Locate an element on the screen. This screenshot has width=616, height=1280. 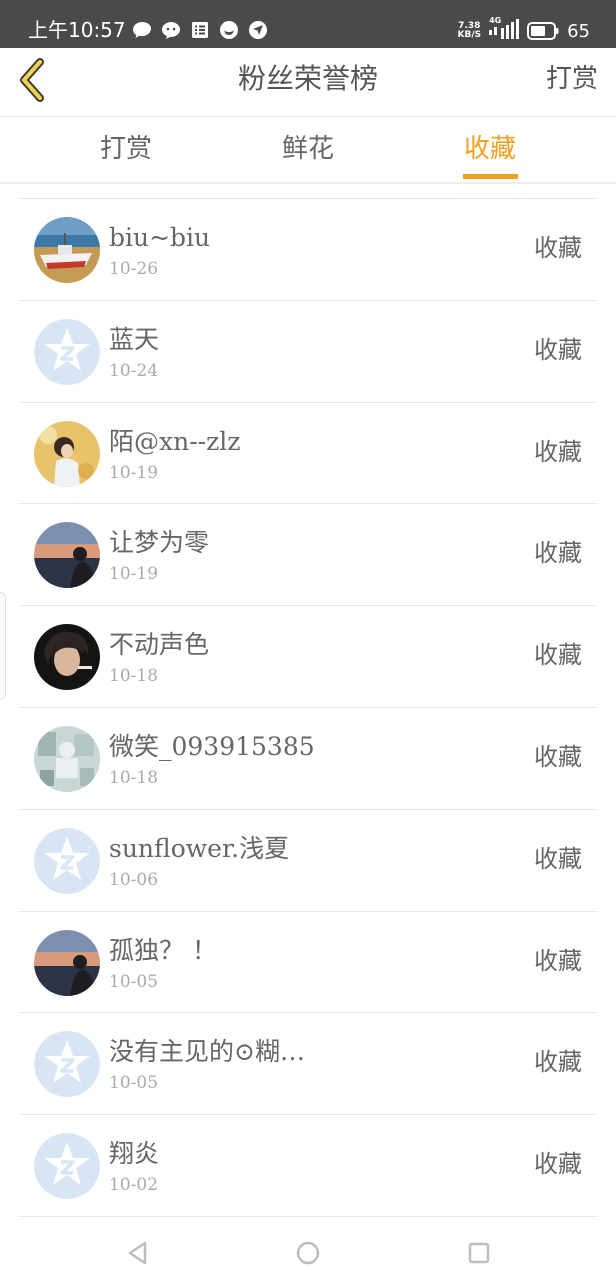
triangle-back-icon is located at coordinates (138, 1253).